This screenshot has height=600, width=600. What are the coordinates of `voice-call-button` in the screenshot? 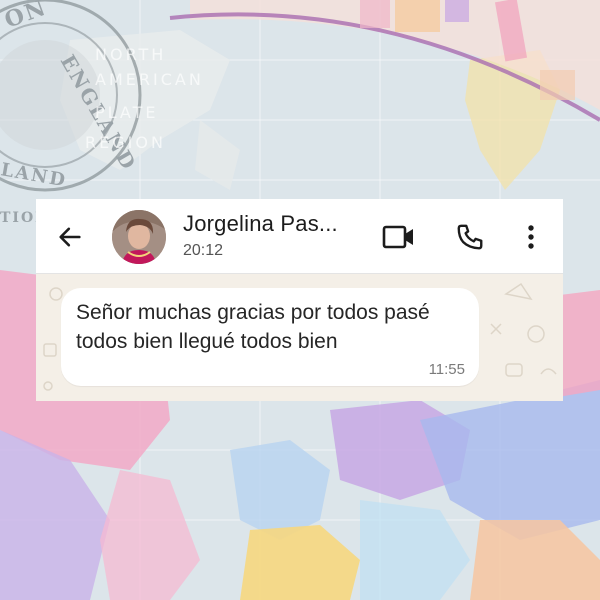 It's located at (470, 237).